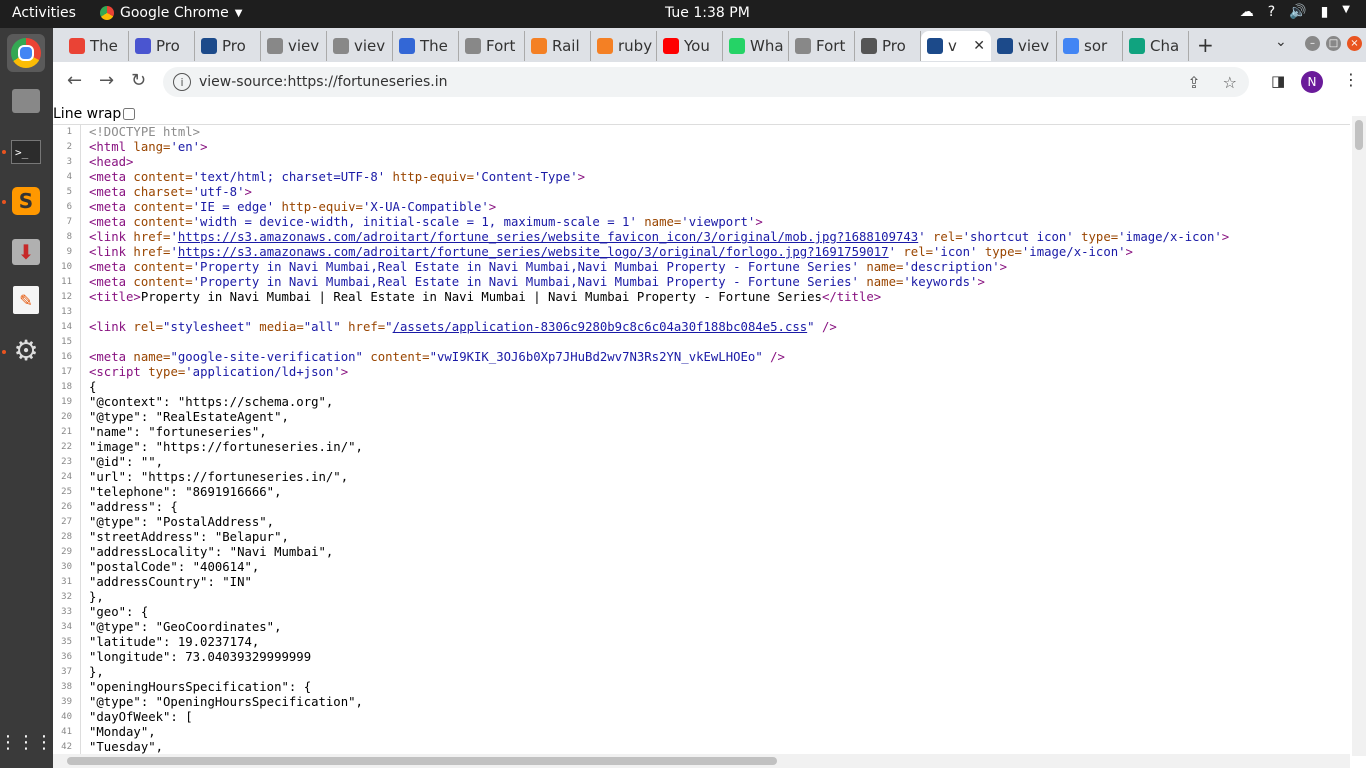 The height and width of the screenshot is (768, 1366). What do you see at coordinates (1230, 82) in the screenshot?
I see `bookmark-star-icon: ☆` at bounding box center [1230, 82].